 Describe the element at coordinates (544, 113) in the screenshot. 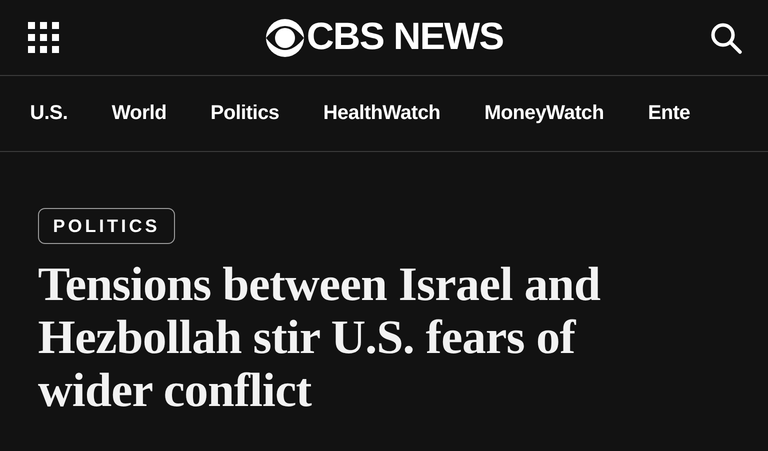

I see `nav-link: MoneyWatch` at that location.